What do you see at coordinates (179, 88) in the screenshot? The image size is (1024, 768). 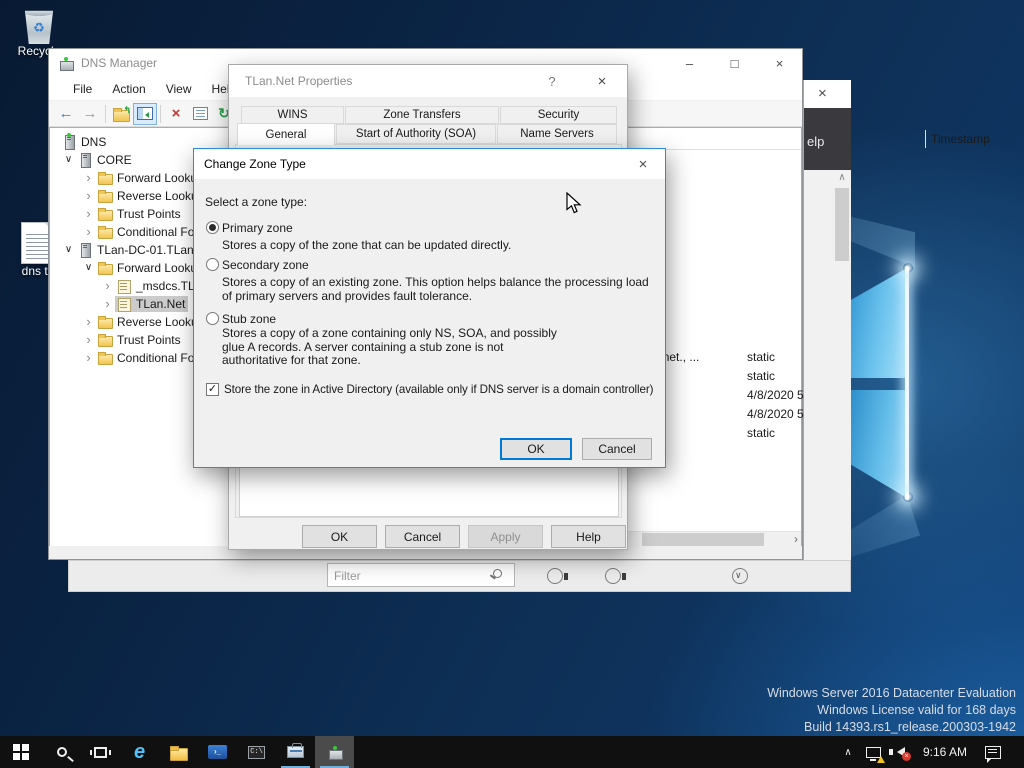 I see `menu-view: View` at bounding box center [179, 88].